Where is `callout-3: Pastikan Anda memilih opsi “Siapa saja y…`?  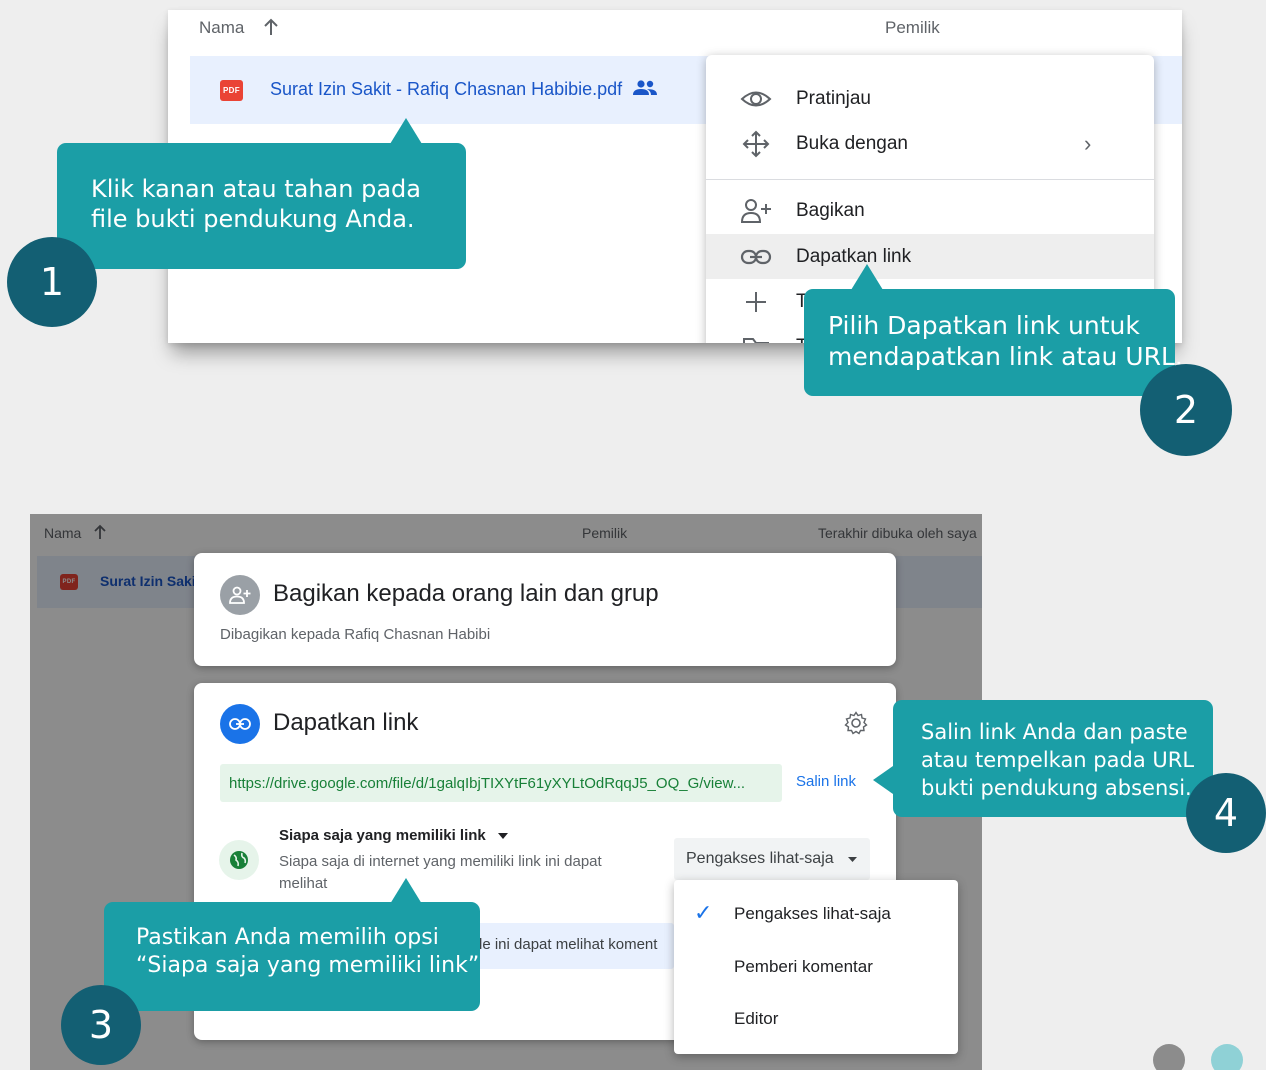 callout-3: Pastikan Anda memilih opsi “Siapa saja y… is located at coordinates (292, 956).